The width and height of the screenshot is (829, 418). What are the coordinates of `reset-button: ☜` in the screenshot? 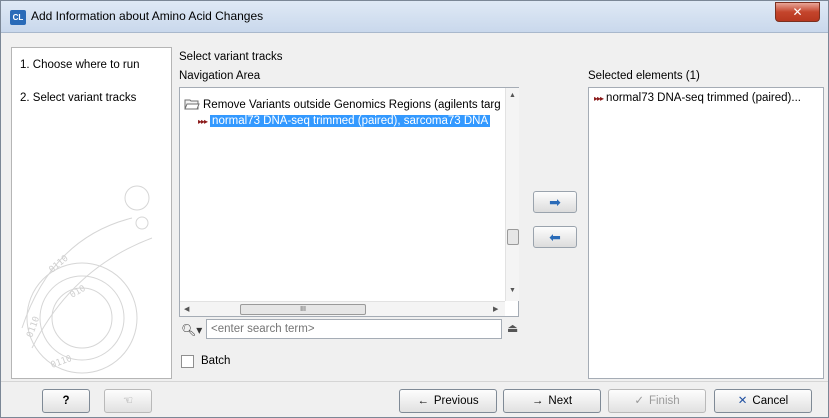 It's located at (128, 401).